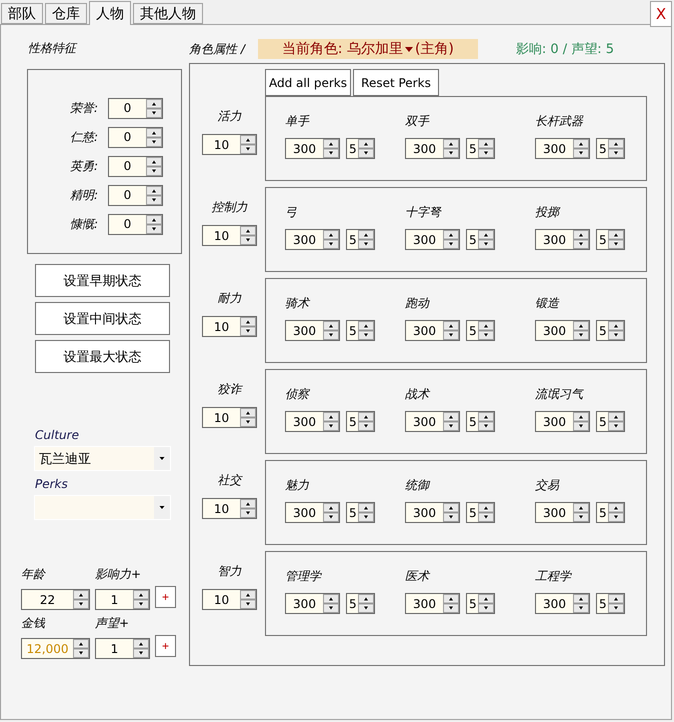 The image size is (674, 722). What do you see at coordinates (168, 13) in the screenshot?
I see `tab: 其他人物` at bounding box center [168, 13].